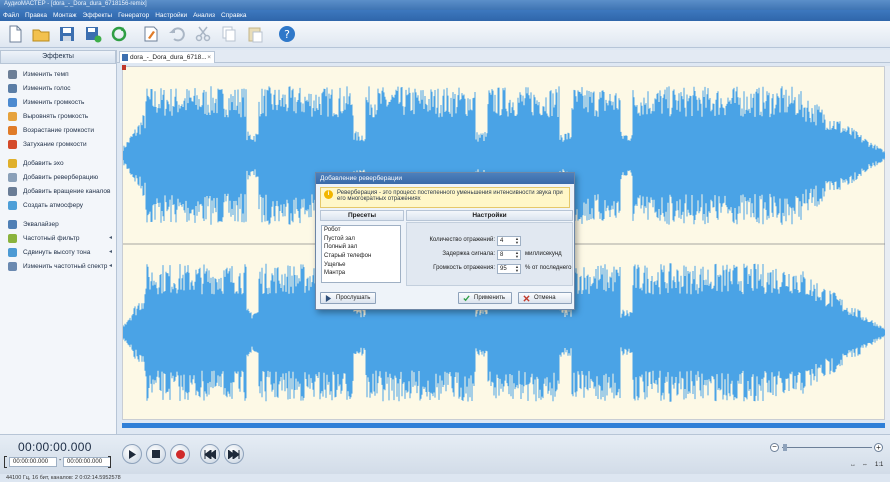 The height and width of the screenshot is (482, 890). Describe the element at coordinates (60, 460) in the screenshot. I see `range-dash: -` at that location.